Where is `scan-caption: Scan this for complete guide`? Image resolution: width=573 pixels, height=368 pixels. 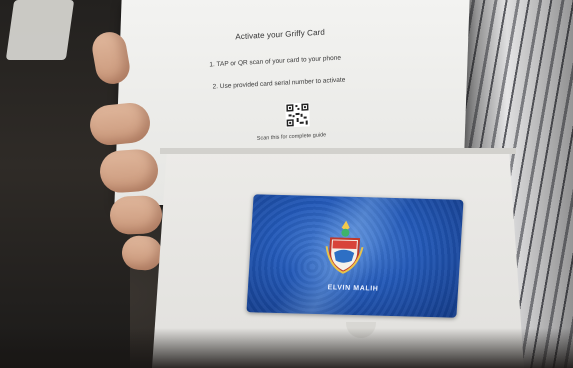 scan-caption: Scan this for complete guide is located at coordinates (291, 137).